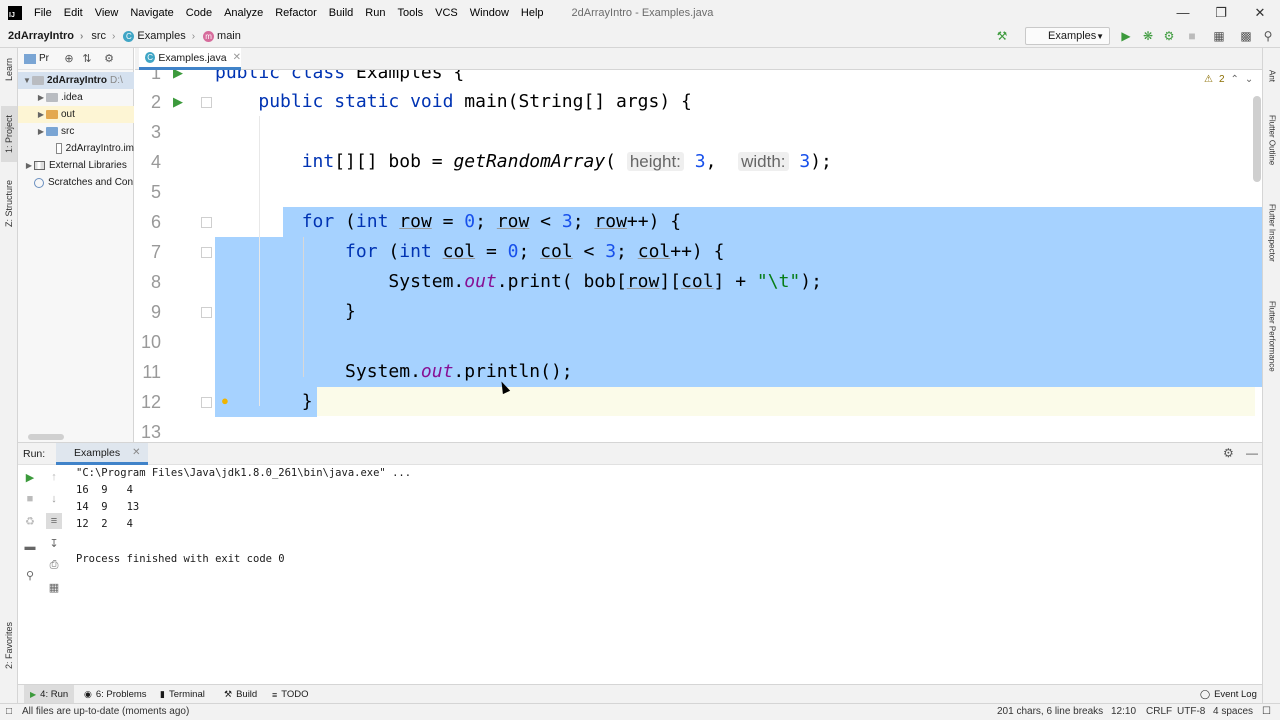  I want to click on menu-analyze: Analyze, so click(243, 13).